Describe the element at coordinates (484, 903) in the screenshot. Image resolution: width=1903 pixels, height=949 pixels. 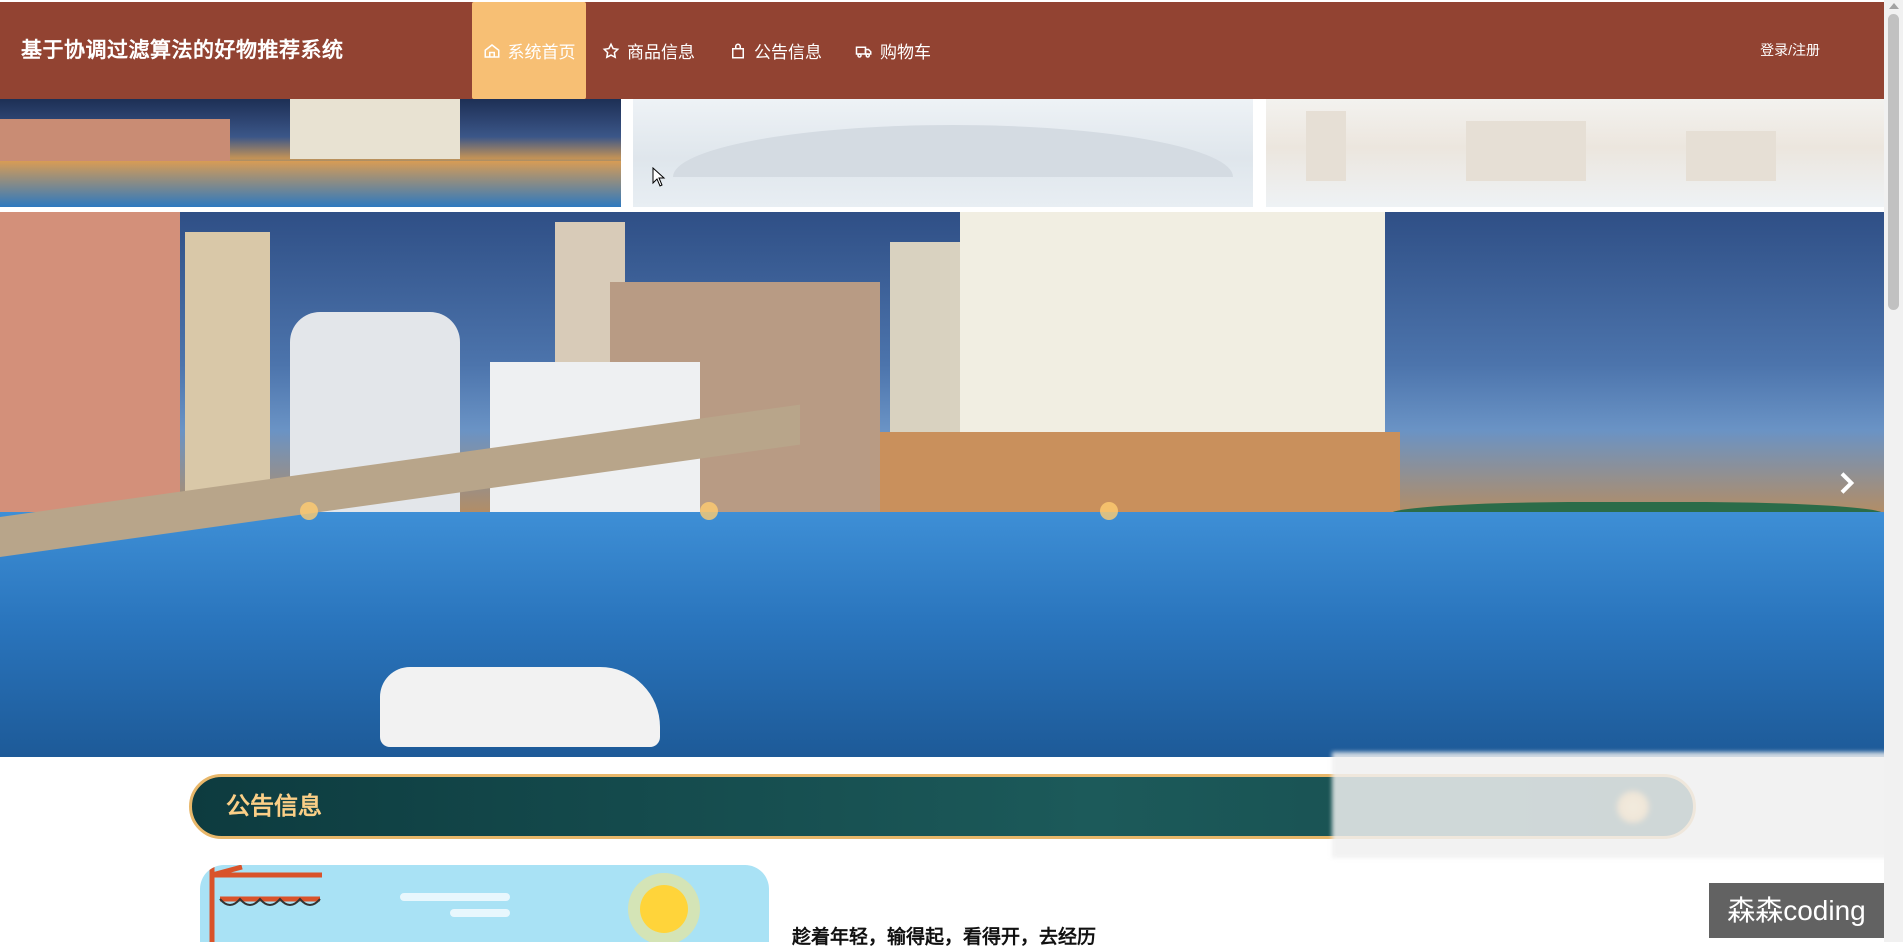
I see `article-image` at that location.